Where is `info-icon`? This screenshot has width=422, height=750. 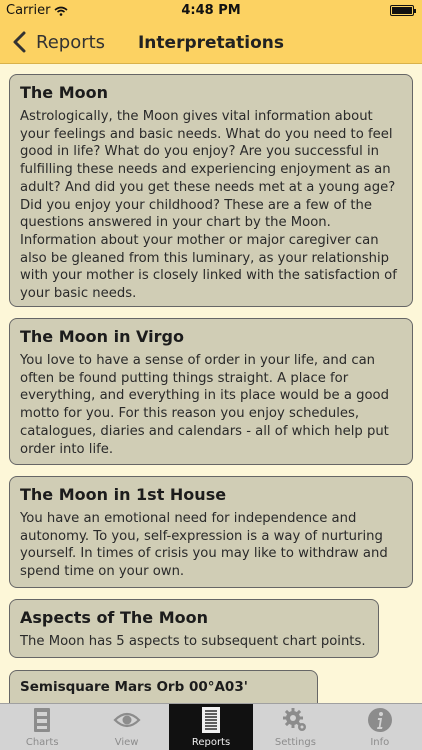
info-icon is located at coordinates (379, 720).